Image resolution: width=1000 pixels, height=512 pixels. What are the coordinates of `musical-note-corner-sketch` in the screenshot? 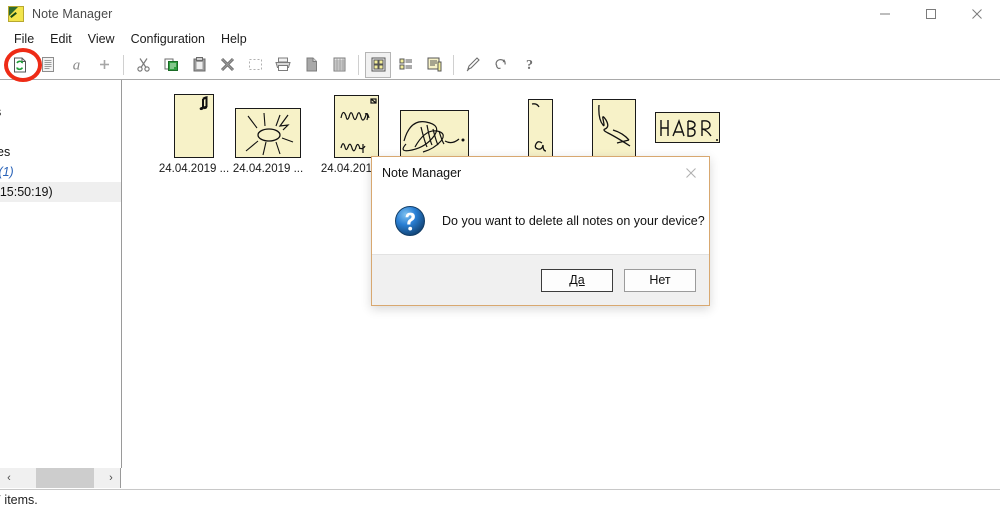 It's located at (203, 103).